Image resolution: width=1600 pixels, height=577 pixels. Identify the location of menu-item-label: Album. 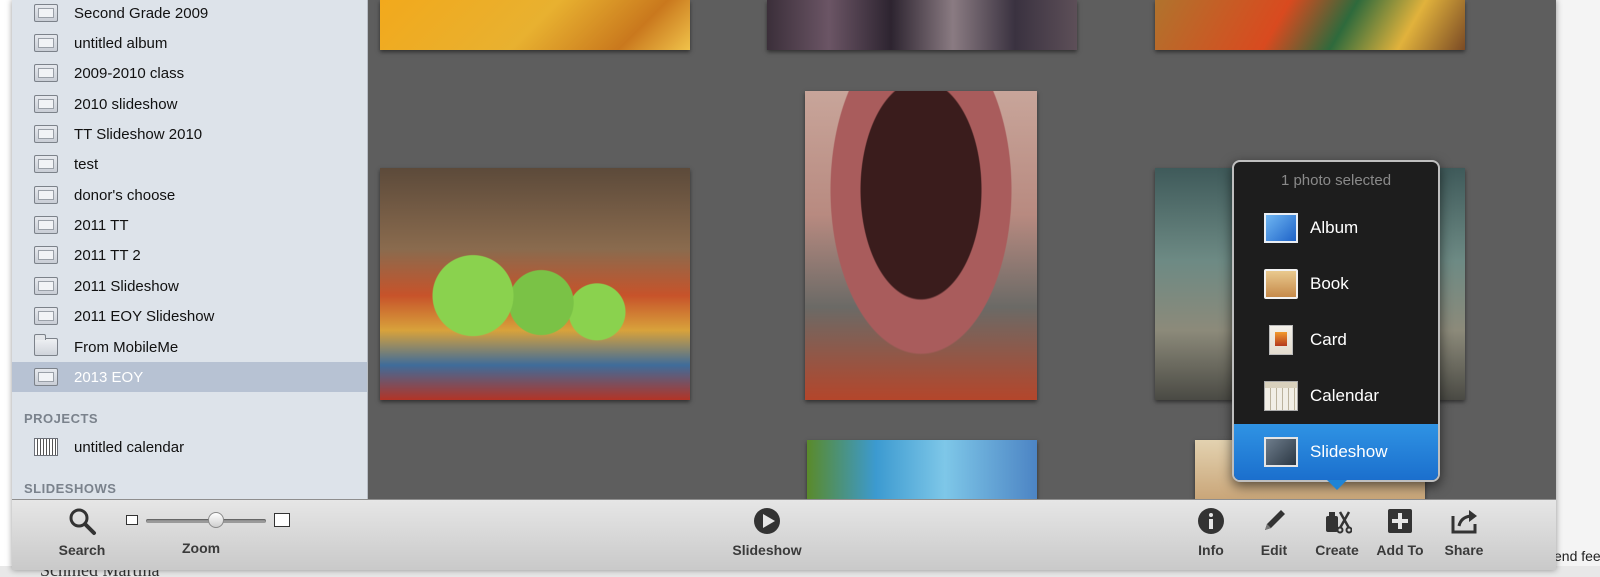
(1334, 227).